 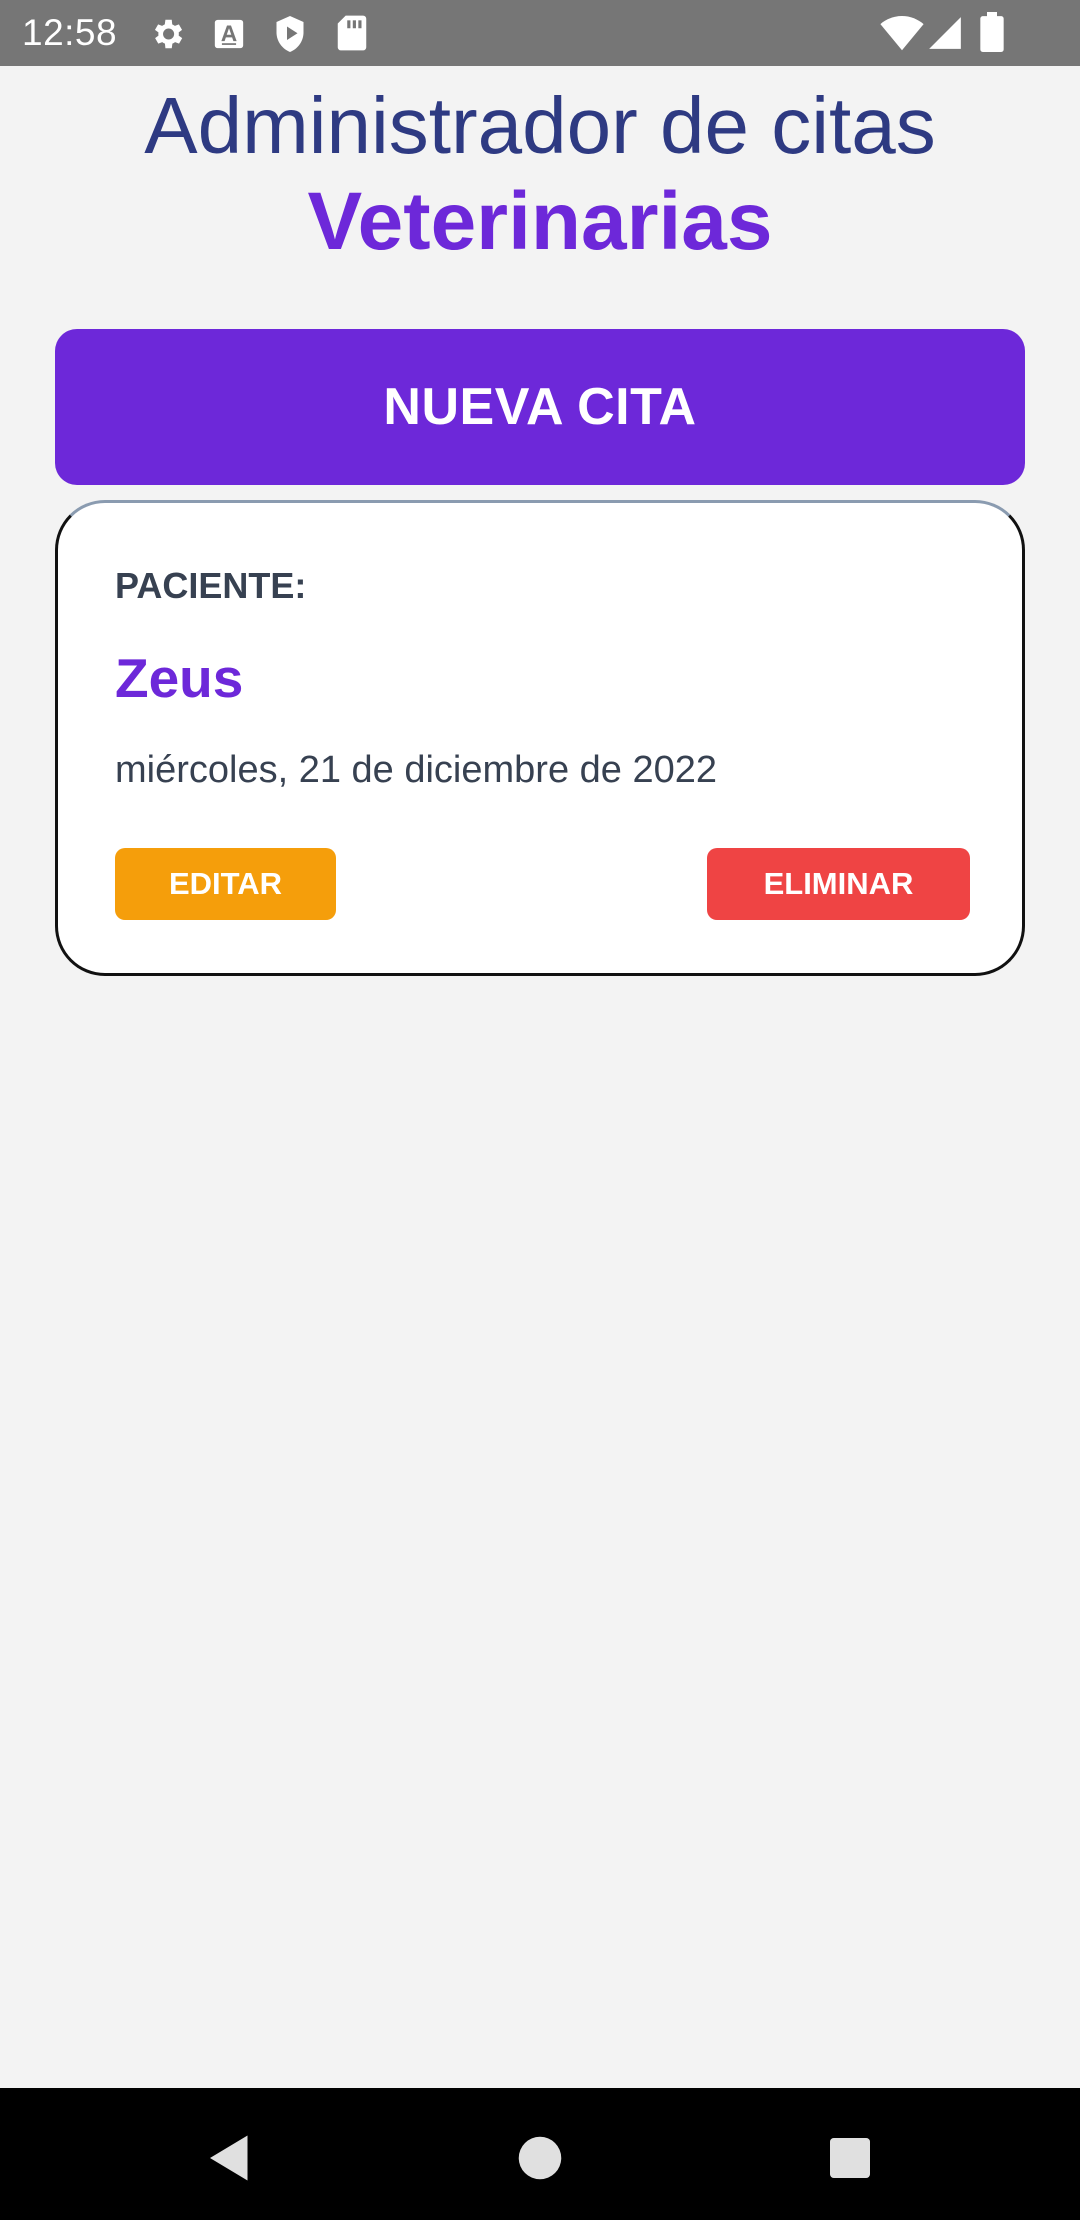 What do you see at coordinates (167, 34) in the screenshot?
I see `gear-icon` at bounding box center [167, 34].